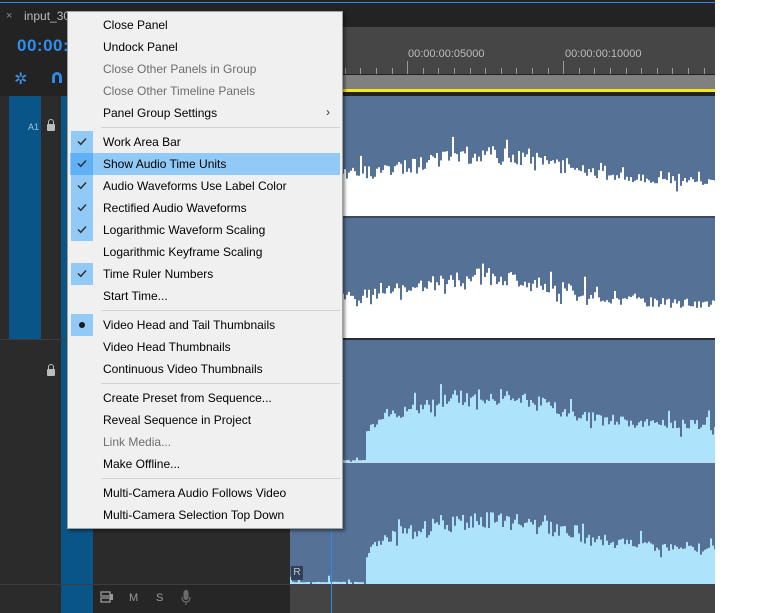  What do you see at coordinates (57, 77) in the screenshot?
I see `snap-magnet-icon` at bounding box center [57, 77].